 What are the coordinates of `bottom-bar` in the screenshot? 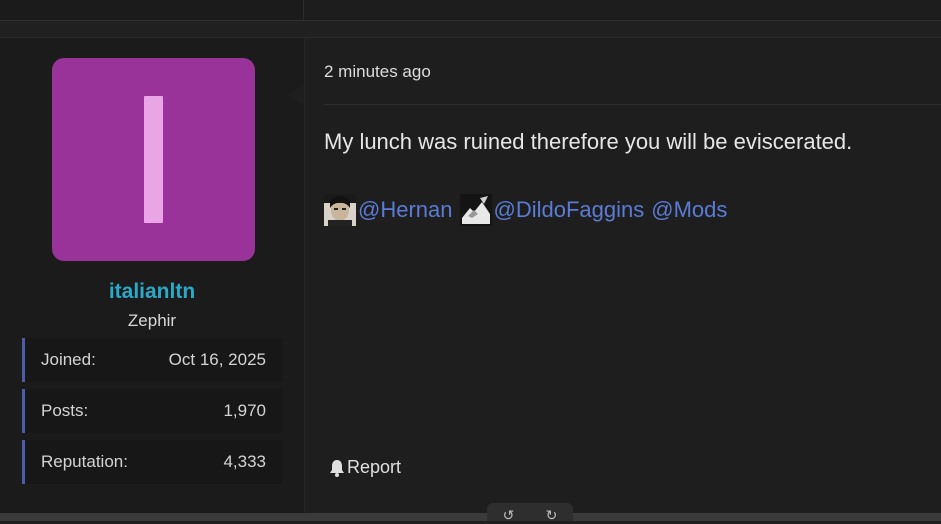 It's located at (470, 517).